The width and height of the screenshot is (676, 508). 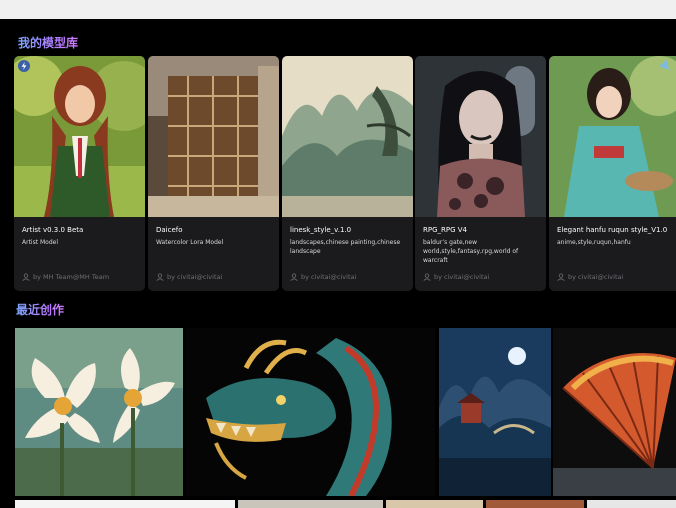 What do you see at coordinates (190, 242) in the screenshot?
I see `model-tags: Watercolor Lora Model` at bounding box center [190, 242].